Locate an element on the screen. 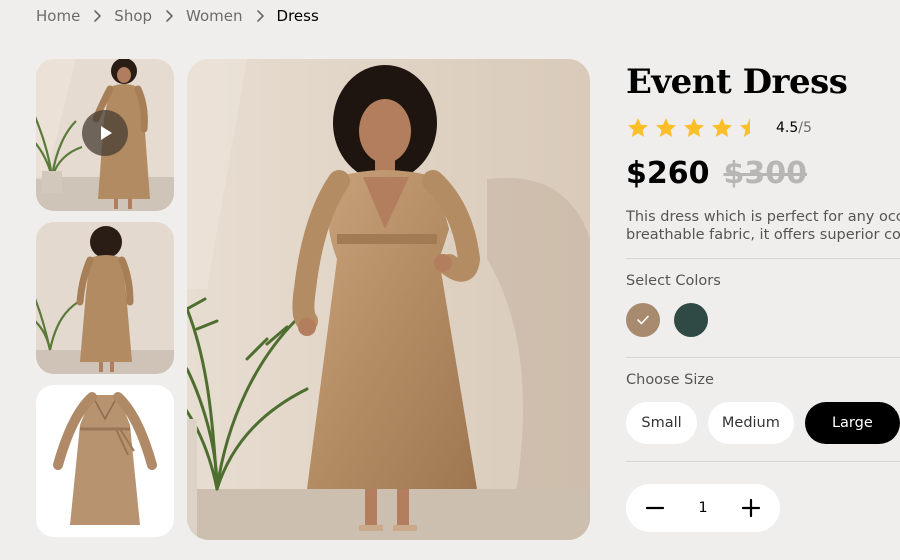 The width and height of the screenshot is (900, 560). rating-stars is located at coordinates (694, 128).